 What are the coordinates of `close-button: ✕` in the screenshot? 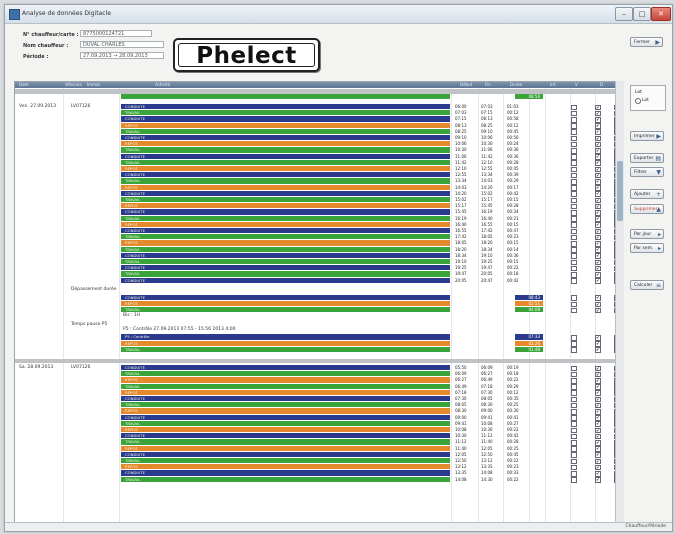 It's located at (661, 14).